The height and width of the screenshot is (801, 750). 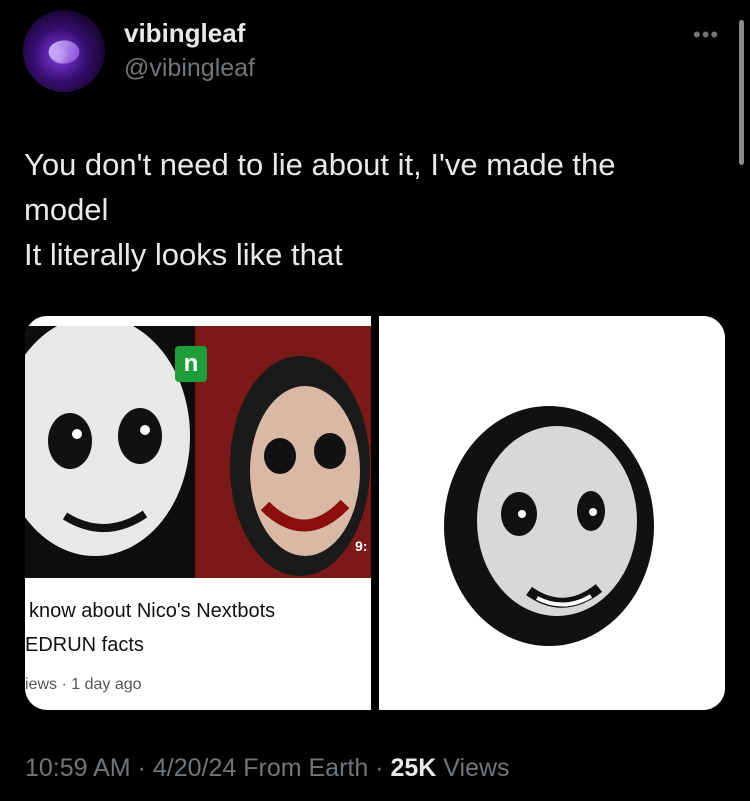 What do you see at coordinates (66, 209) in the screenshot?
I see `tweet-text-line: model` at bounding box center [66, 209].